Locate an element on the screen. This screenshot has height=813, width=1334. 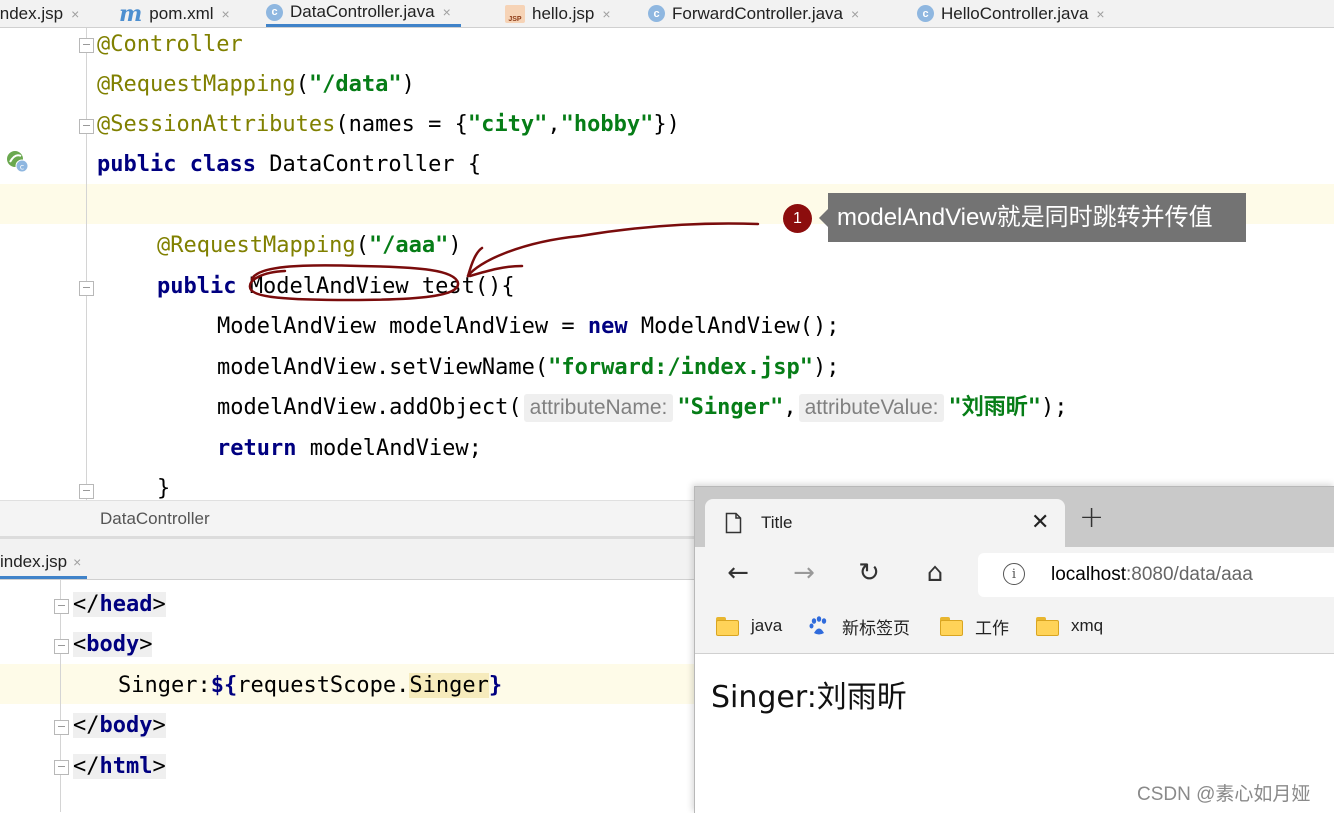
bookmark-work: 工作 is located at coordinates (974, 626).